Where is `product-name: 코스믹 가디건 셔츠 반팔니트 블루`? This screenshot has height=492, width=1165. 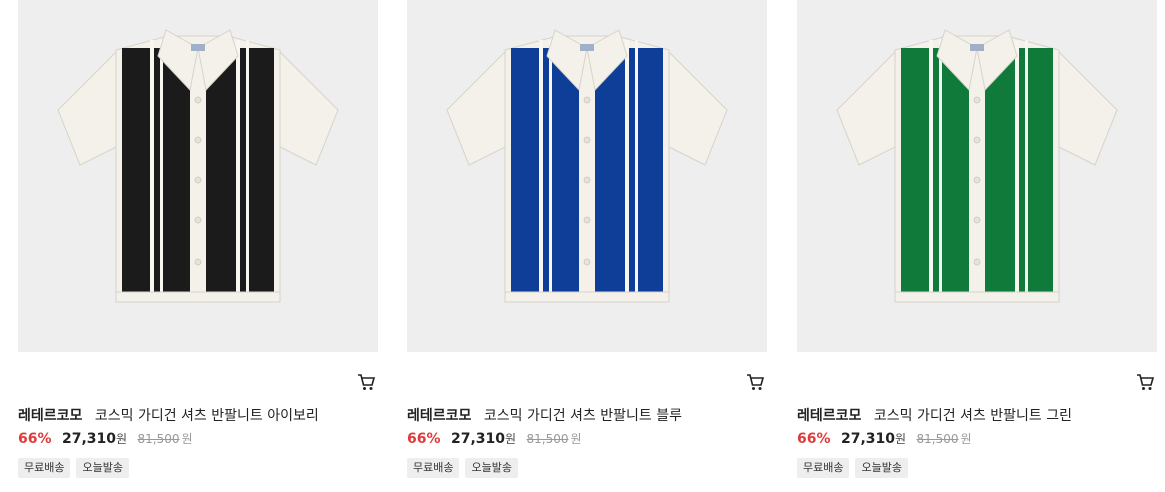 product-name: 코스믹 가디건 셔츠 반팔니트 블루 is located at coordinates (582, 416).